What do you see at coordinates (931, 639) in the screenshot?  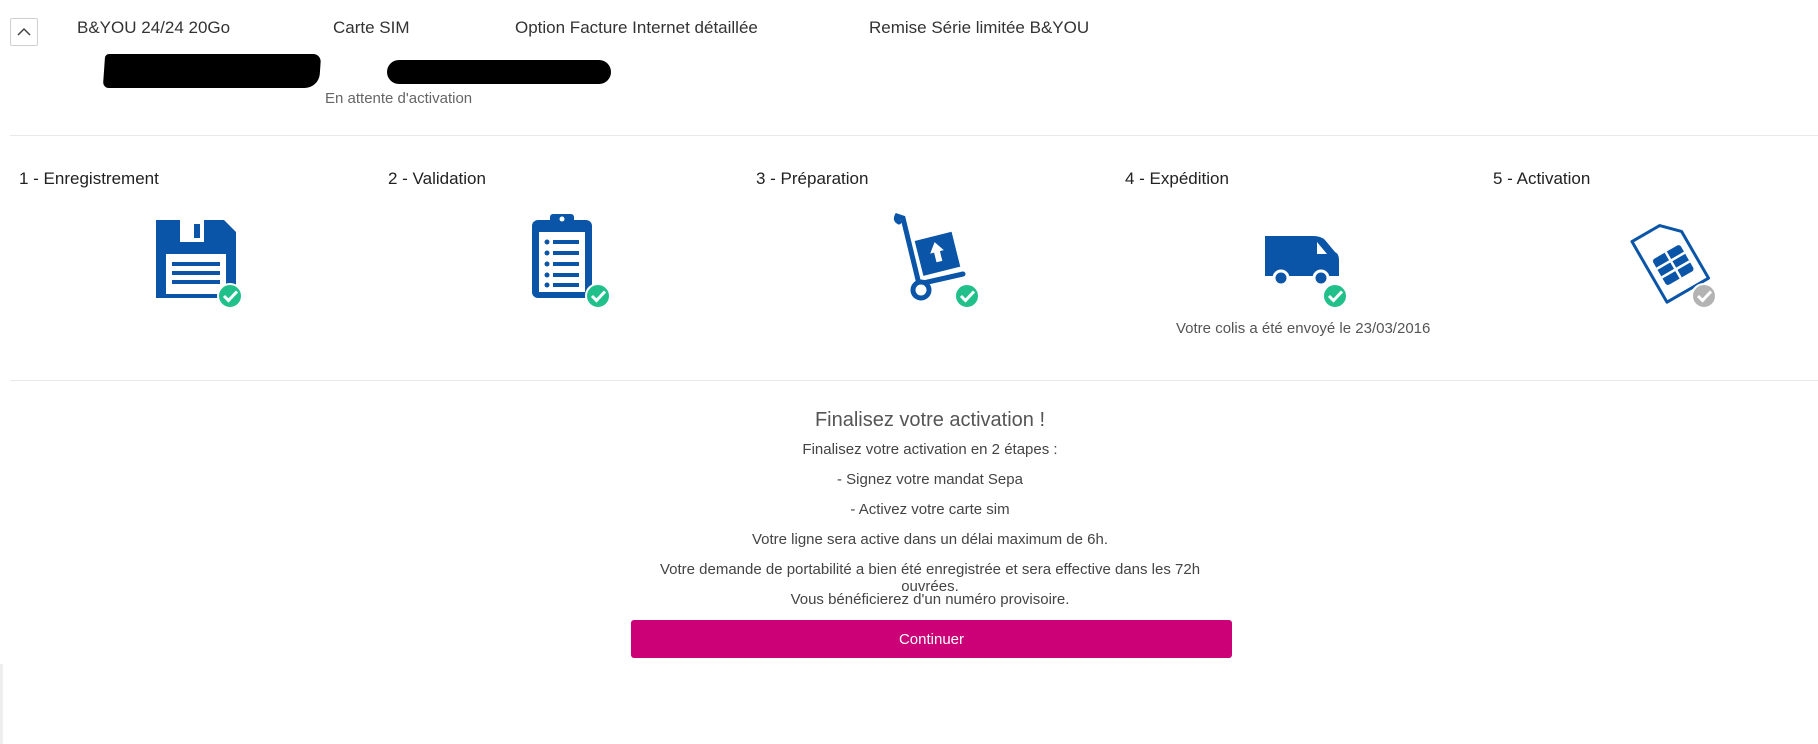 I see `continue-button: Continuer` at bounding box center [931, 639].